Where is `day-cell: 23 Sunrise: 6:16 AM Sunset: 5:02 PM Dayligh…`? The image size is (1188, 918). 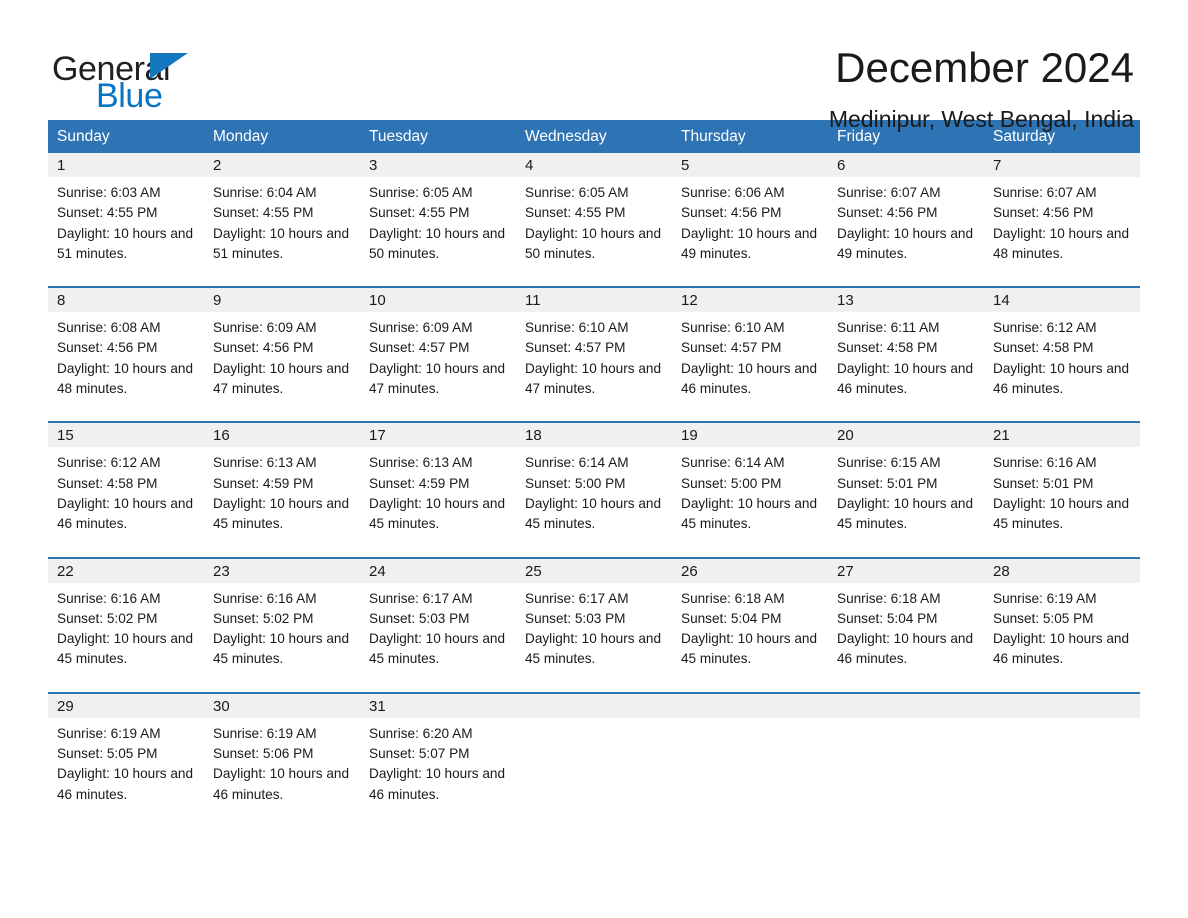
day-cell: 23 Sunrise: 6:16 AM Sunset: 5:02 PM Dayligh… is located at coordinates (282, 625).